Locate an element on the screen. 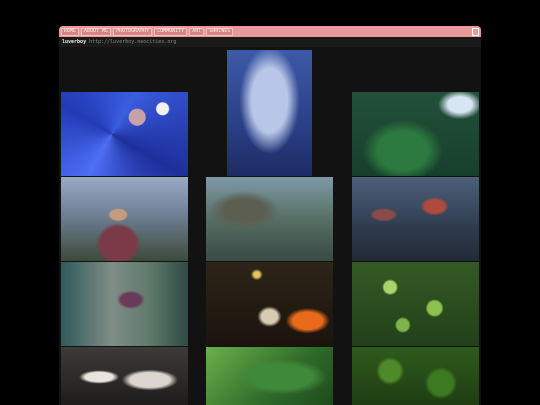 This screenshot has width=540, height=405. photo-cat is located at coordinates (124, 376).